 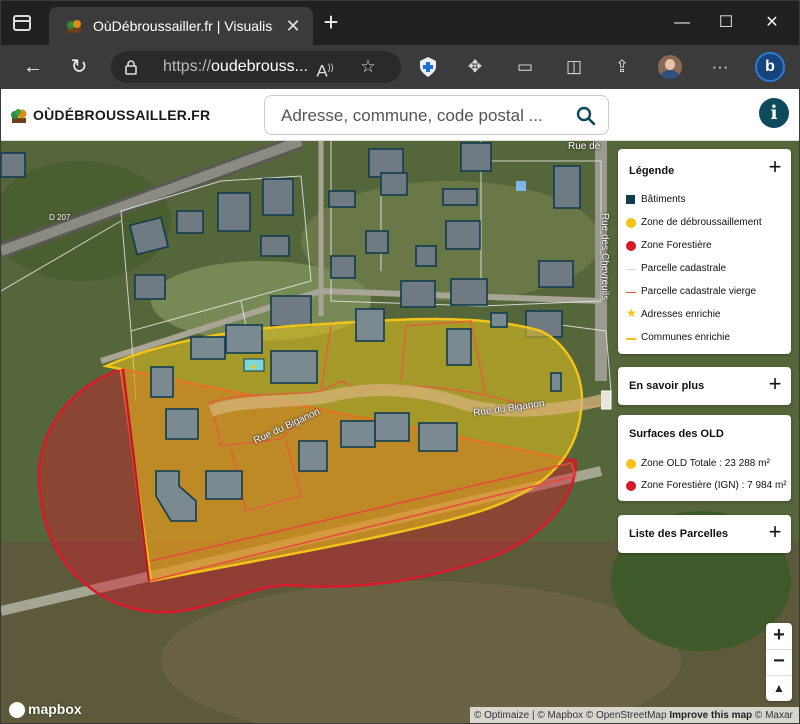 What do you see at coordinates (17, 710) in the screenshot?
I see `mapbox-mark-icon` at bounding box center [17, 710].